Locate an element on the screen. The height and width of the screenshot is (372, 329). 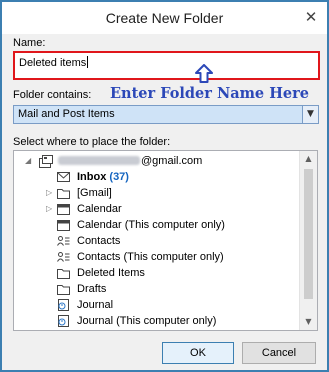
name-label: Name: is located at coordinates (29, 43).